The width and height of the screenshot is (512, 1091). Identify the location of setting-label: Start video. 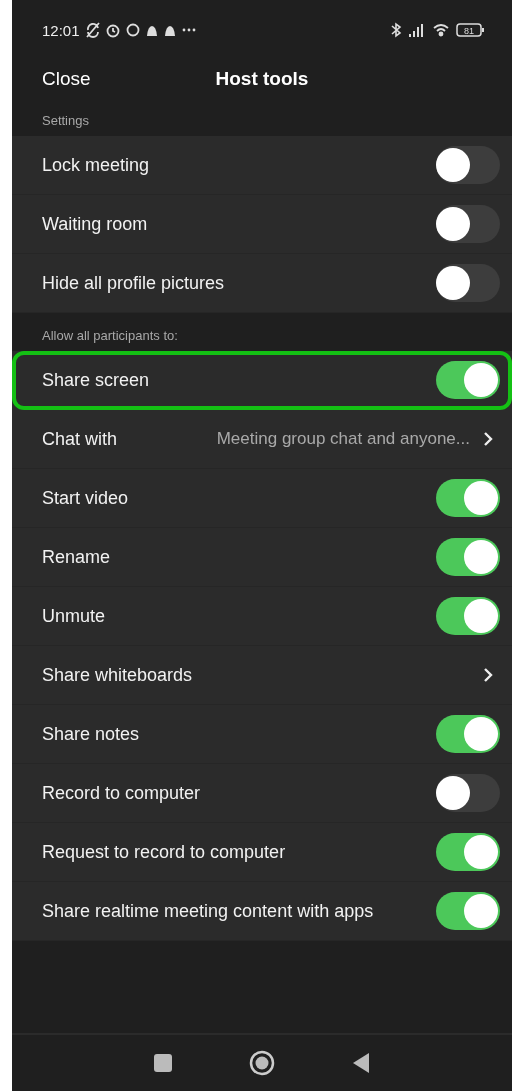
(85, 498).